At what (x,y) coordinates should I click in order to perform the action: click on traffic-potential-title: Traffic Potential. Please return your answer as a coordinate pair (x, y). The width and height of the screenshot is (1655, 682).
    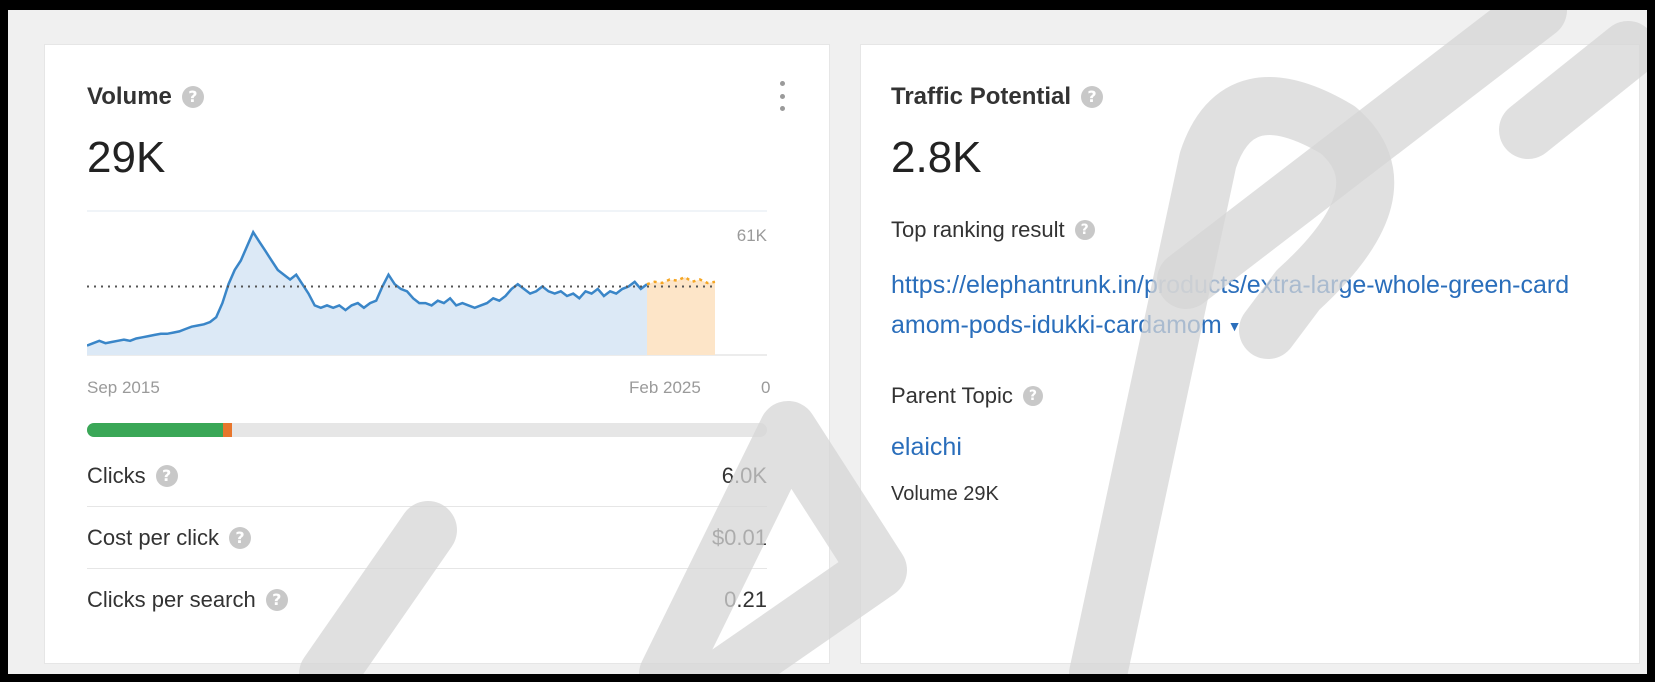
    Looking at the image, I should click on (981, 96).